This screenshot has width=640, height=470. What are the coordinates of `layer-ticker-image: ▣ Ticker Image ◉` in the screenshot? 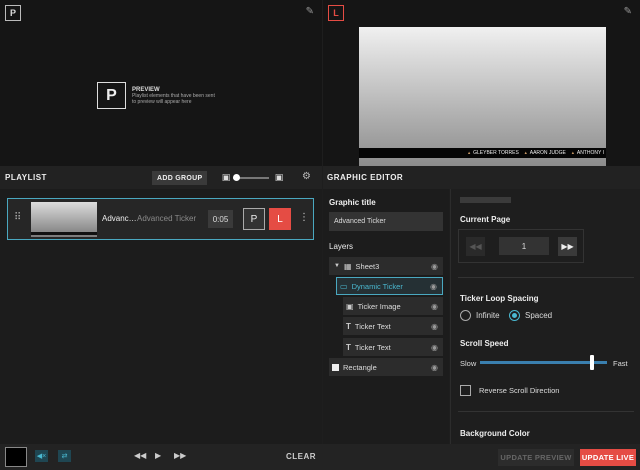 It's located at (393, 306).